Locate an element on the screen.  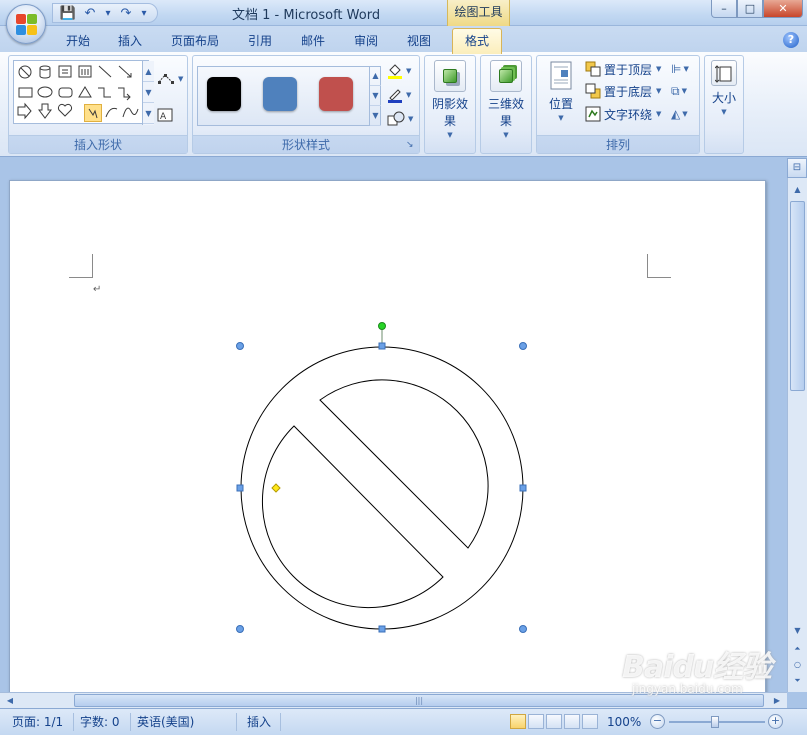
right-arrow-shape-icon is located at coordinates (24, 111).